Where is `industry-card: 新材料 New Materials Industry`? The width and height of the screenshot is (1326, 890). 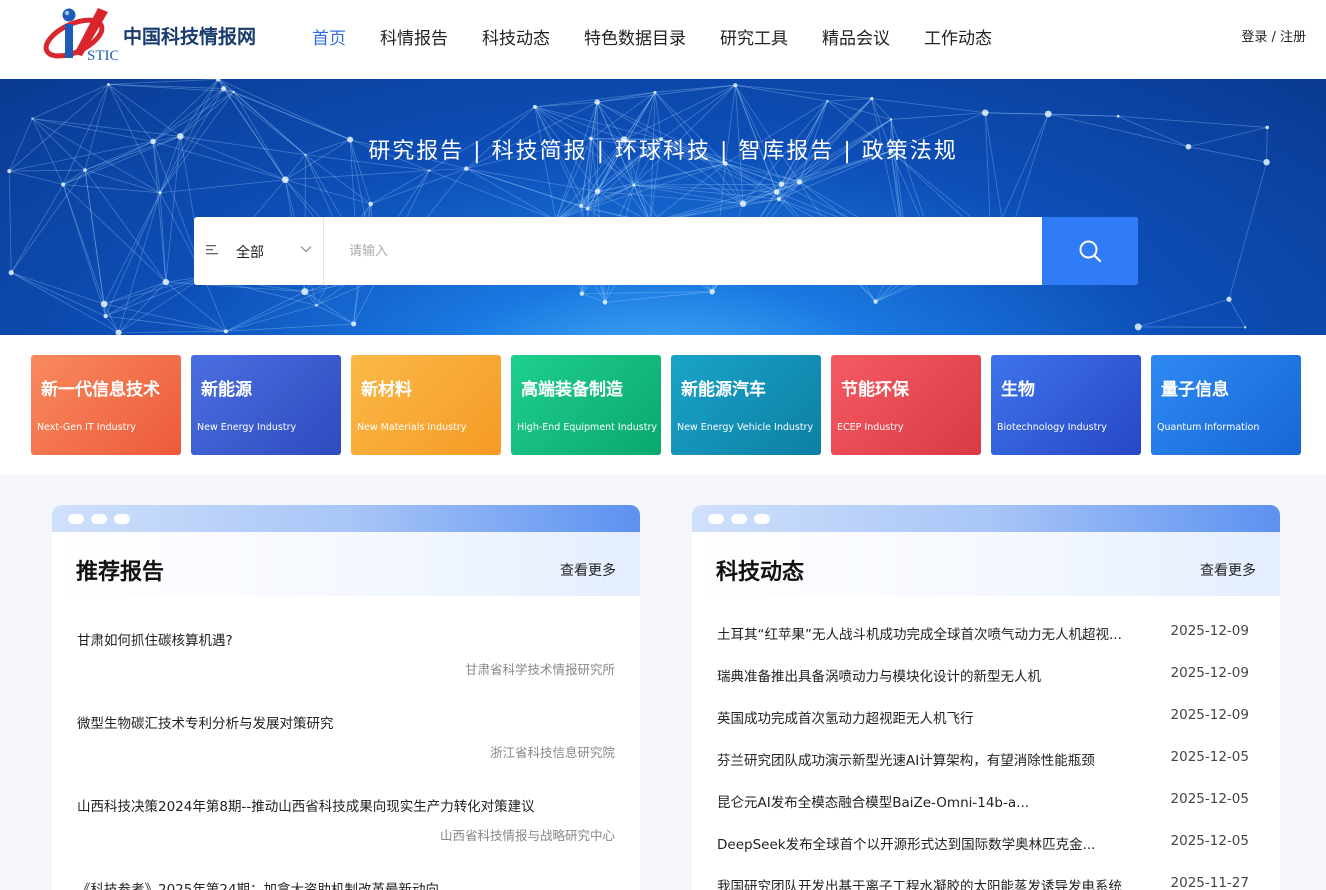 industry-card: 新材料 New Materials Industry is located at coordinates (426, 405).